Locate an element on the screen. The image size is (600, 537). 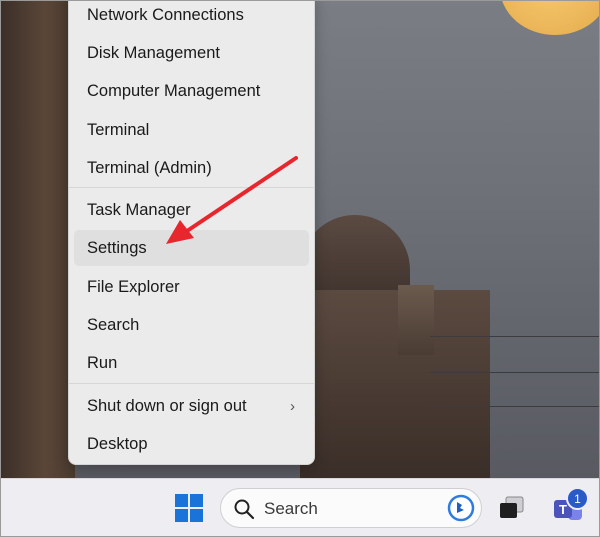
menu-item-network-connections: Network Connections is located at coordinates (191, 16).